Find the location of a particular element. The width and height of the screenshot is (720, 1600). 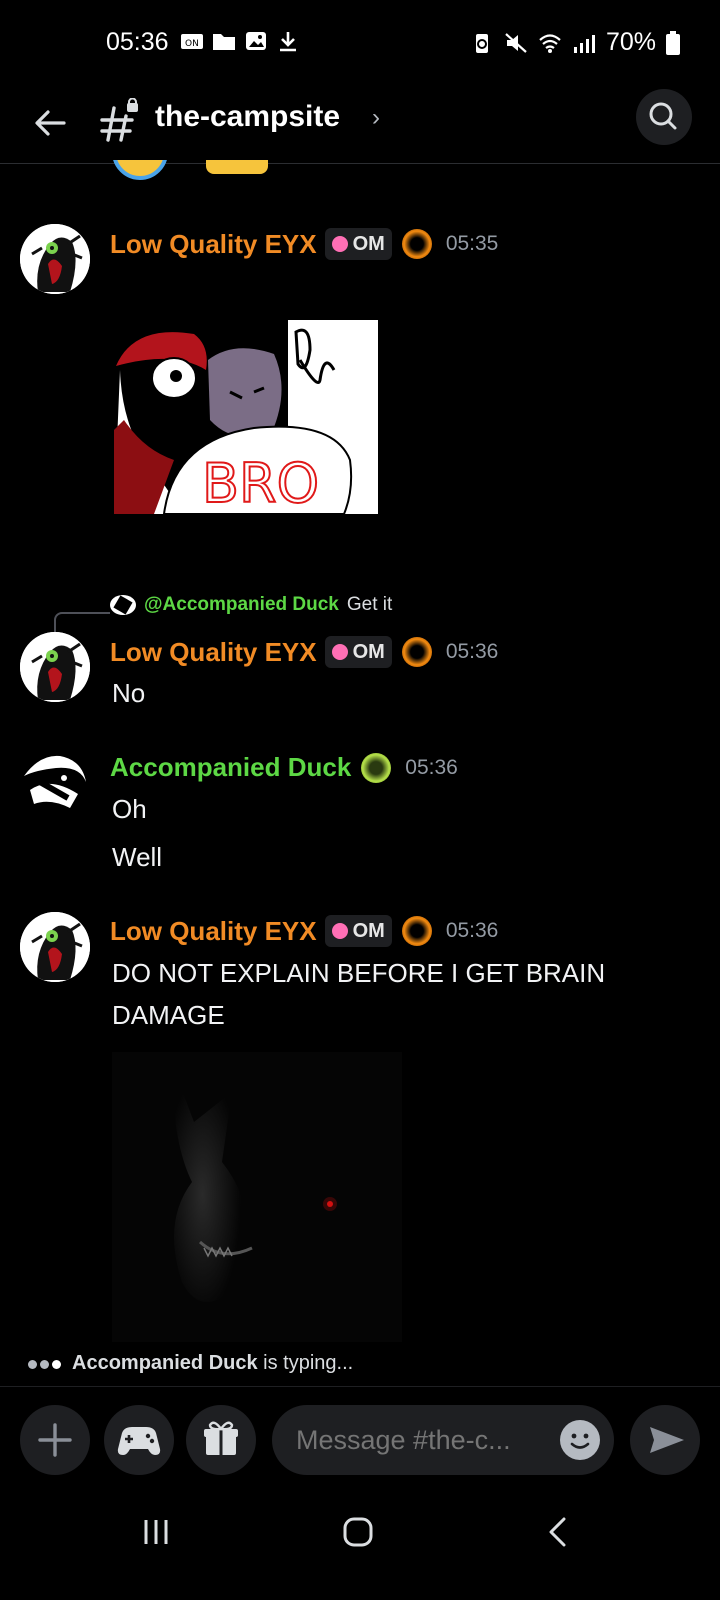

message-composer is located at coordinates (360, 1438).